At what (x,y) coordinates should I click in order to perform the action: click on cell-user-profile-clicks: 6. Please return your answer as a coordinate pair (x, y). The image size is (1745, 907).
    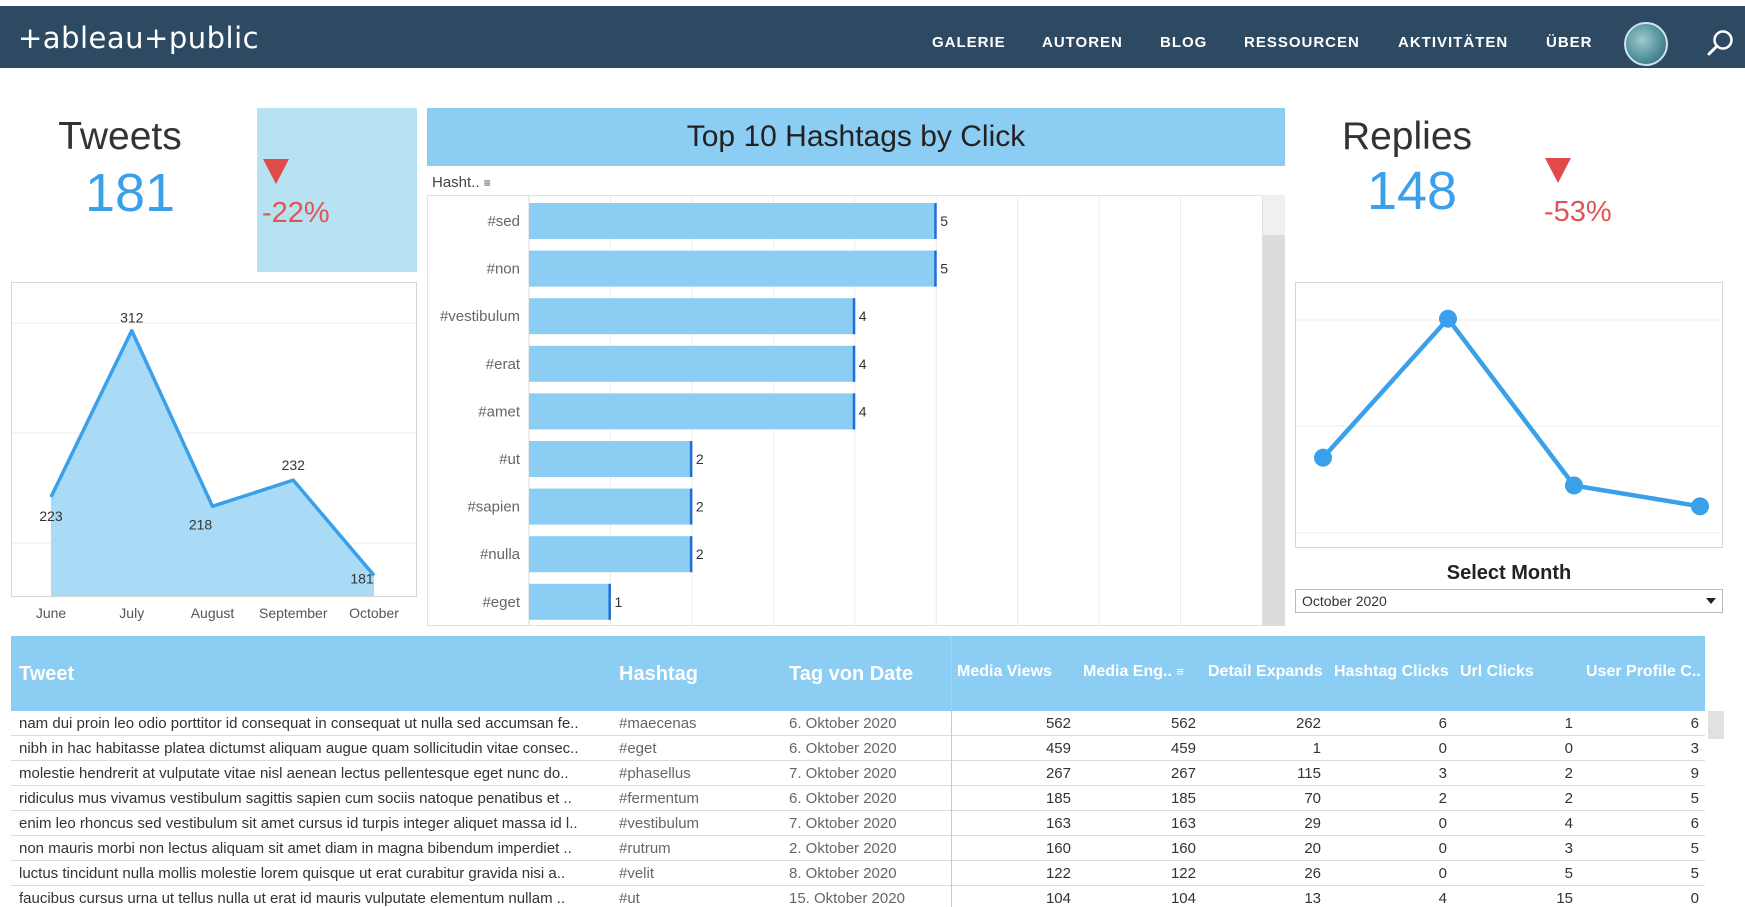
    Looking at the image, I should click on (1694, 723).